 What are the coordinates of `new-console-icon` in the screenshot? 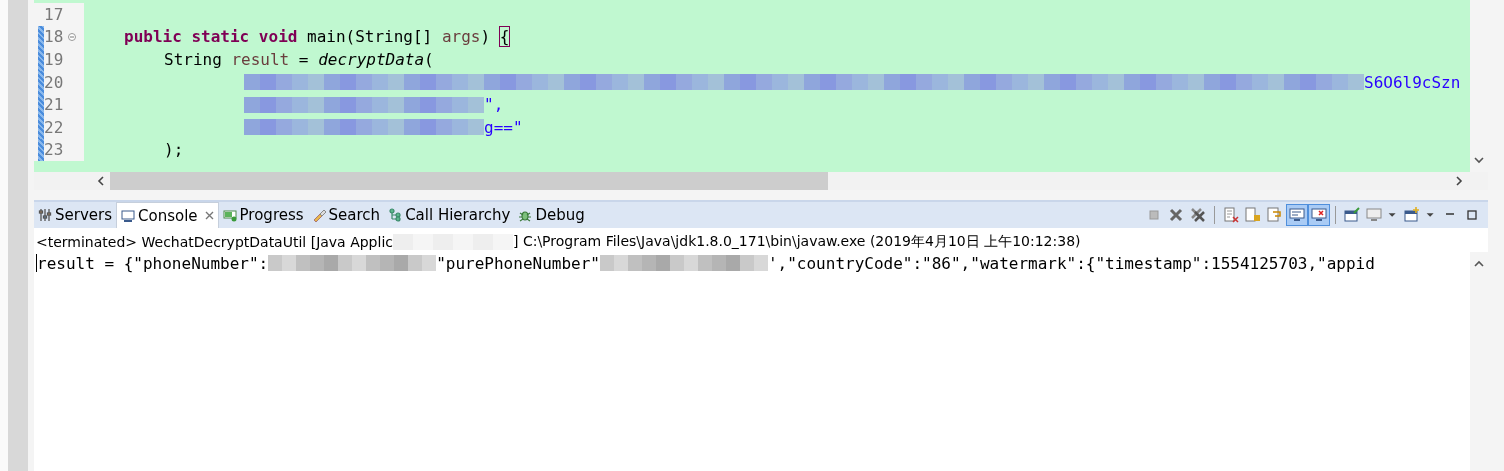 It's located at (1412, 215).